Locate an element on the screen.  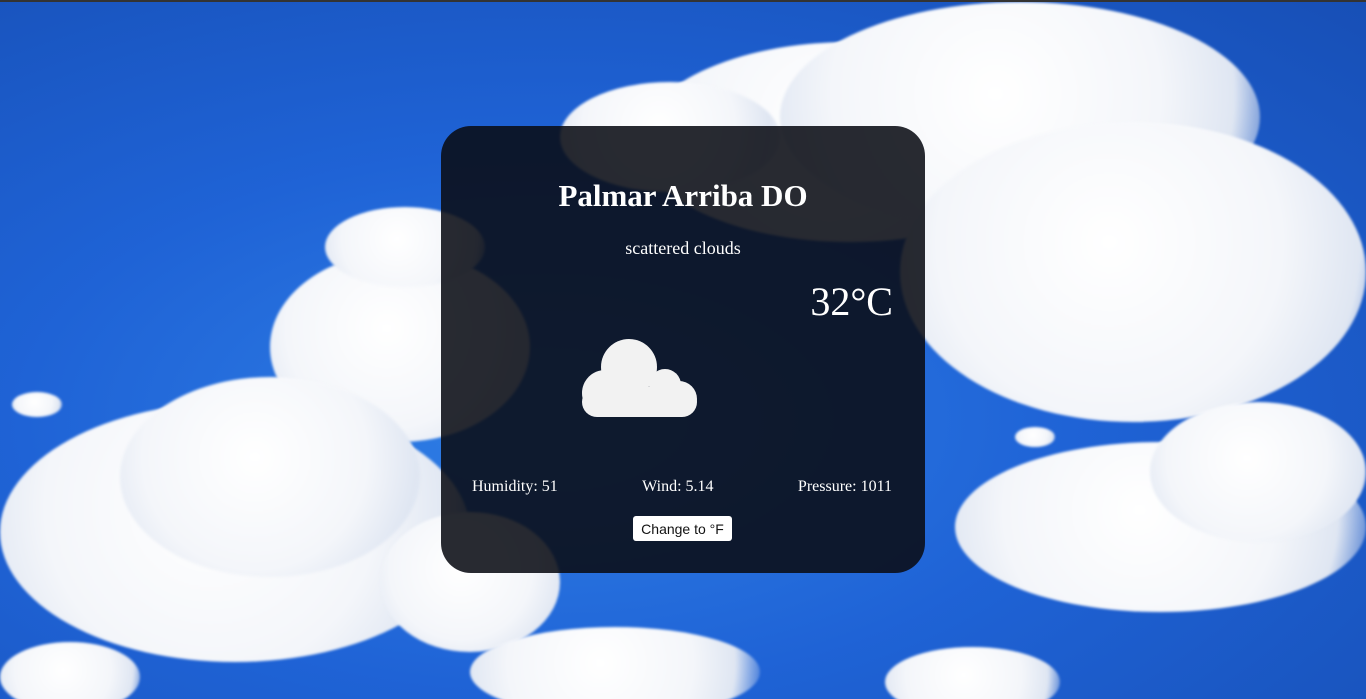
change-unit-button: Change to °F is located at coordinates (682, 528).